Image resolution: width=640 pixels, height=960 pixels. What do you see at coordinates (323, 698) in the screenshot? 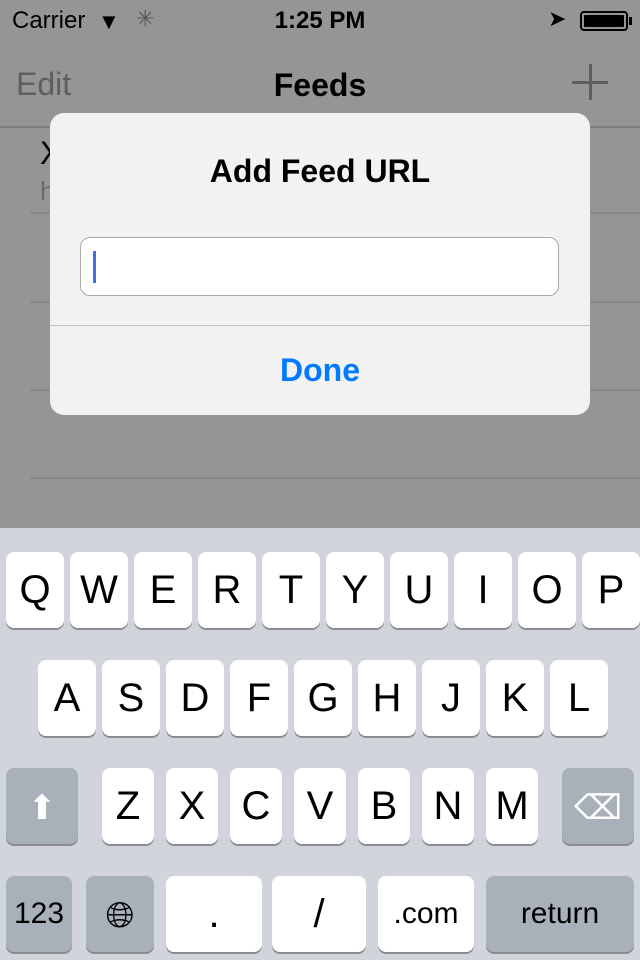
I see `key-g: G` at bounding box center [323, 698].